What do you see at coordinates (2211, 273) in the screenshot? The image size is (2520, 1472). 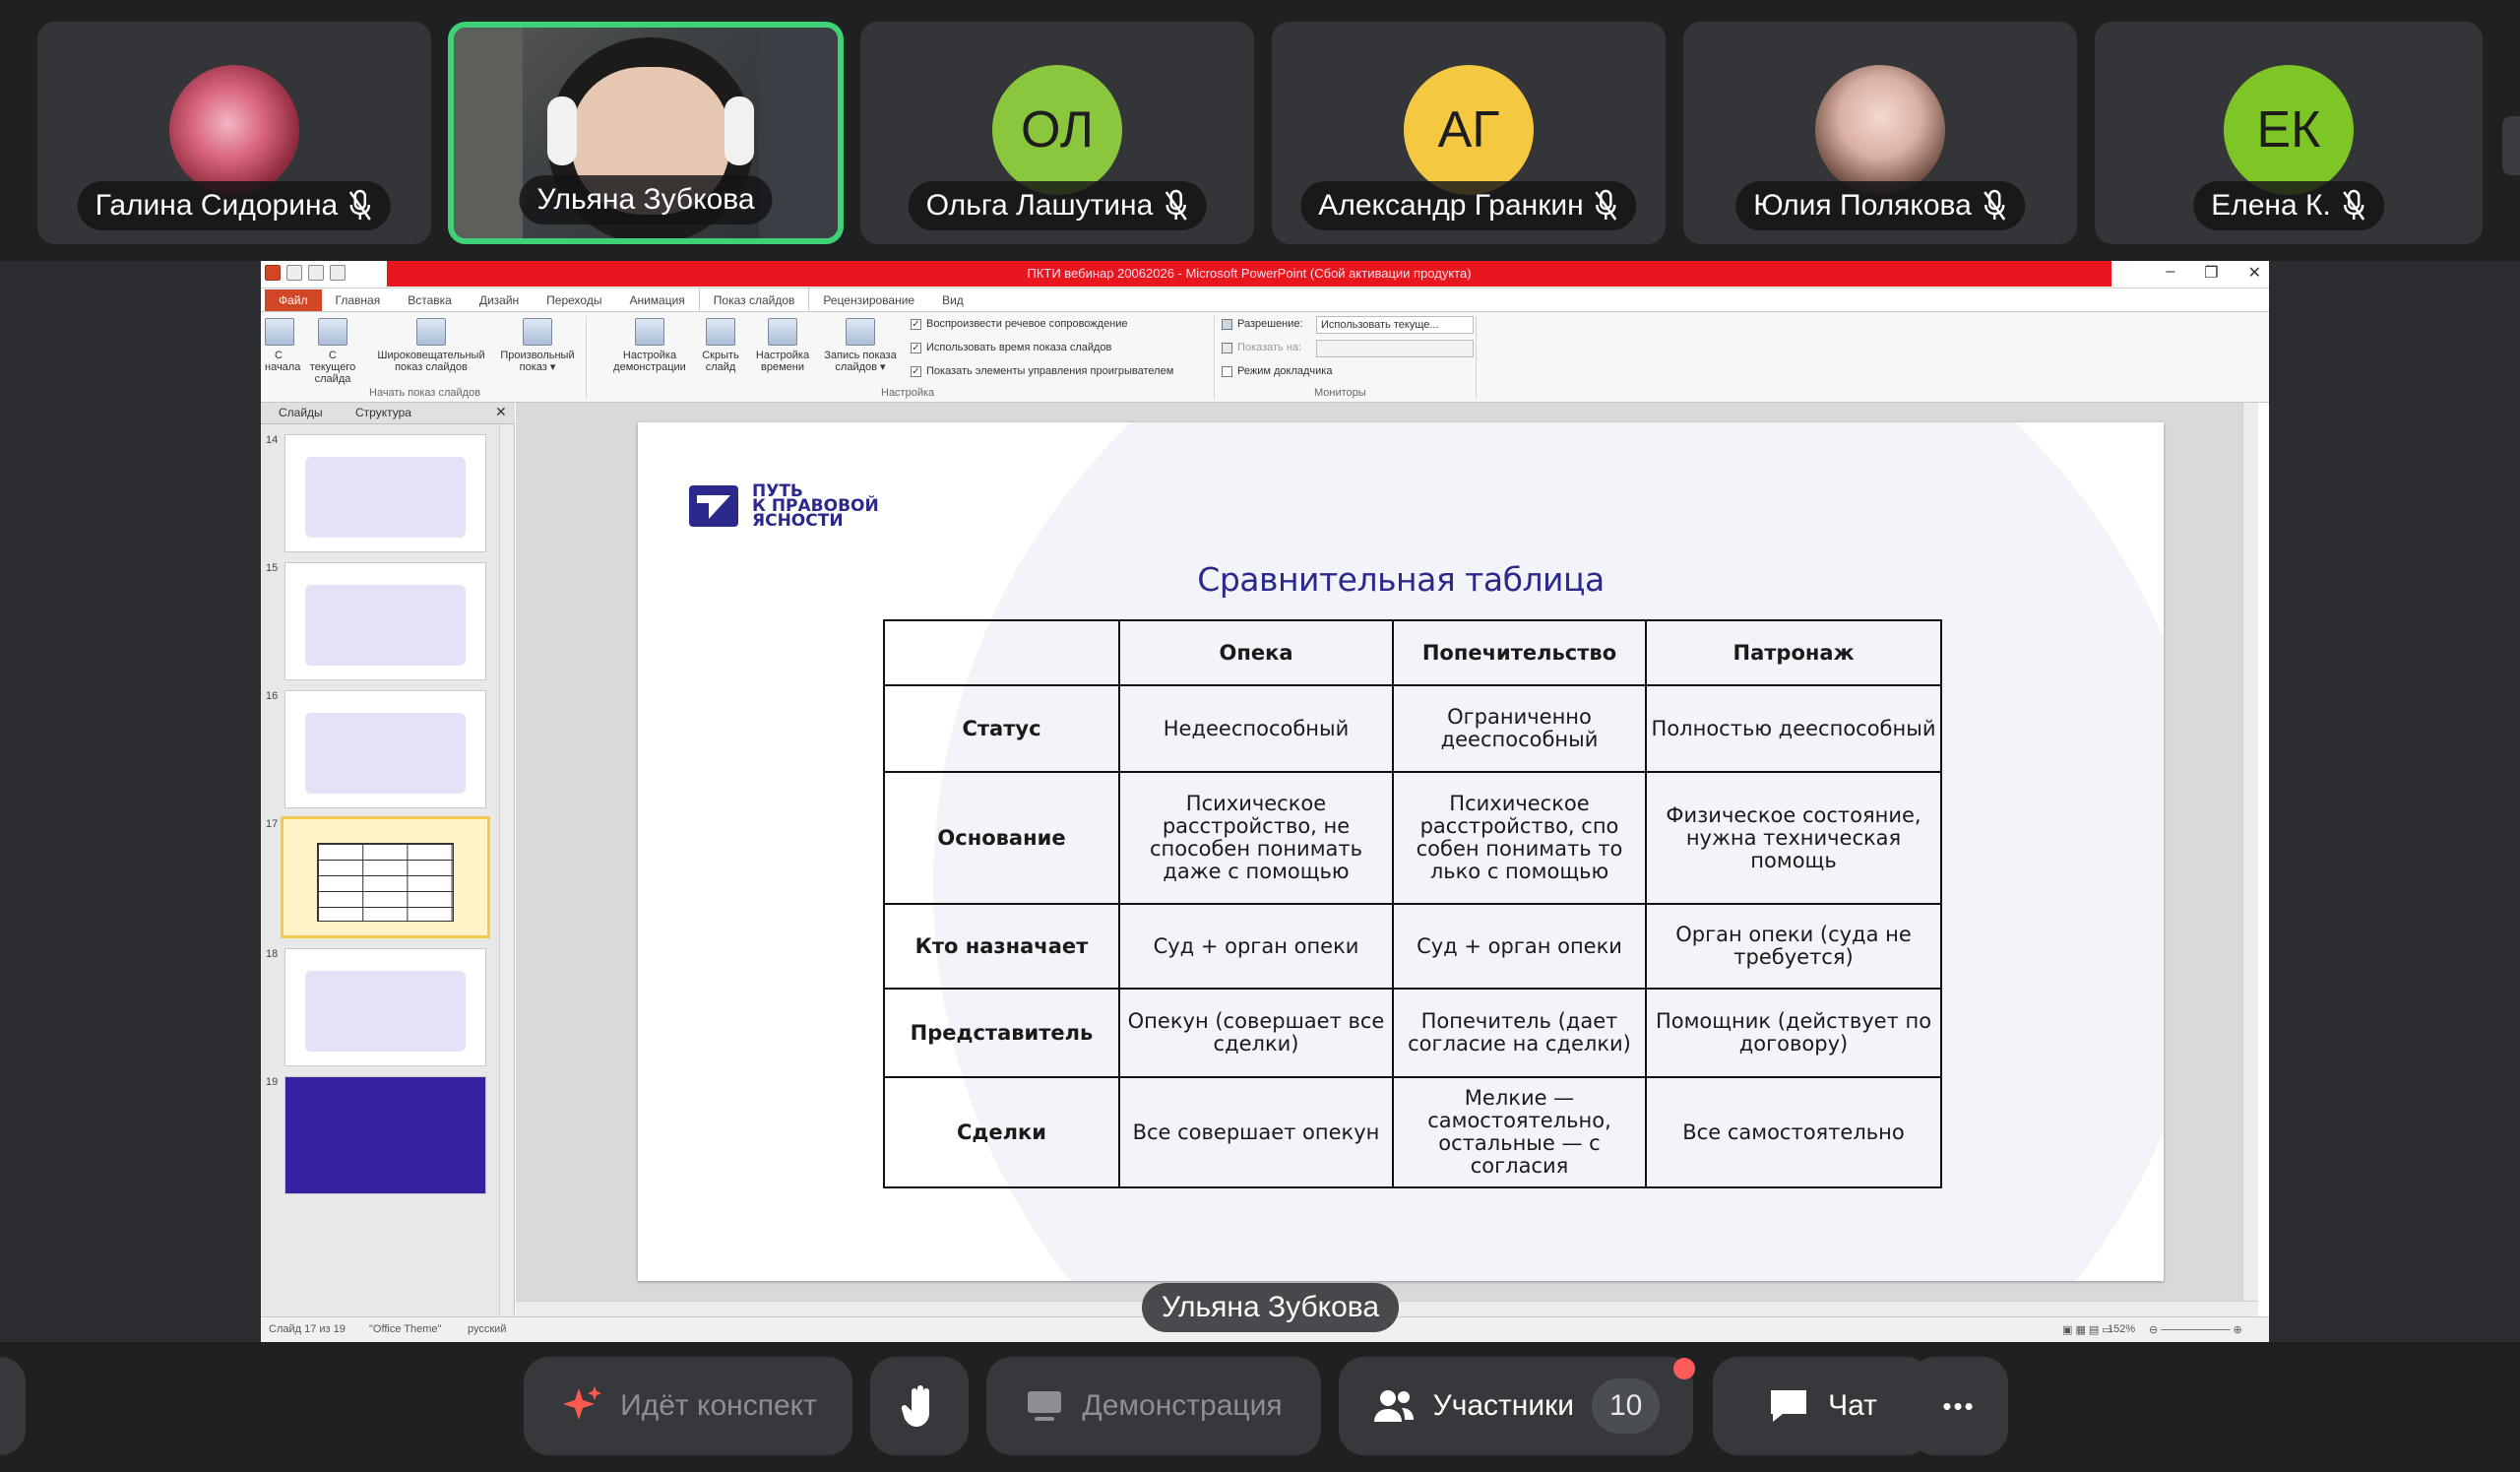 I see `maximize-icon: ❐` at bounding box center [2211, 273].